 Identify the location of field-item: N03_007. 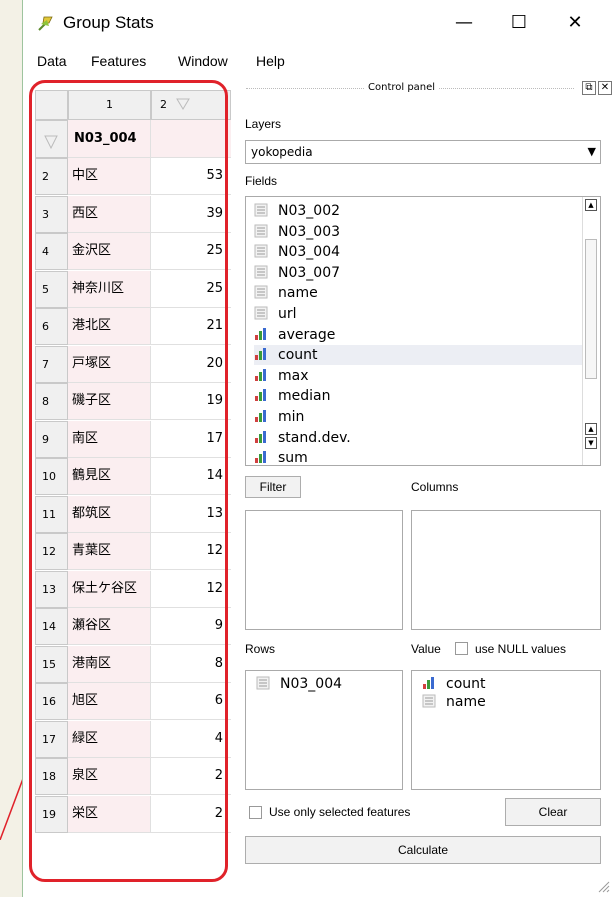
(419, 273).